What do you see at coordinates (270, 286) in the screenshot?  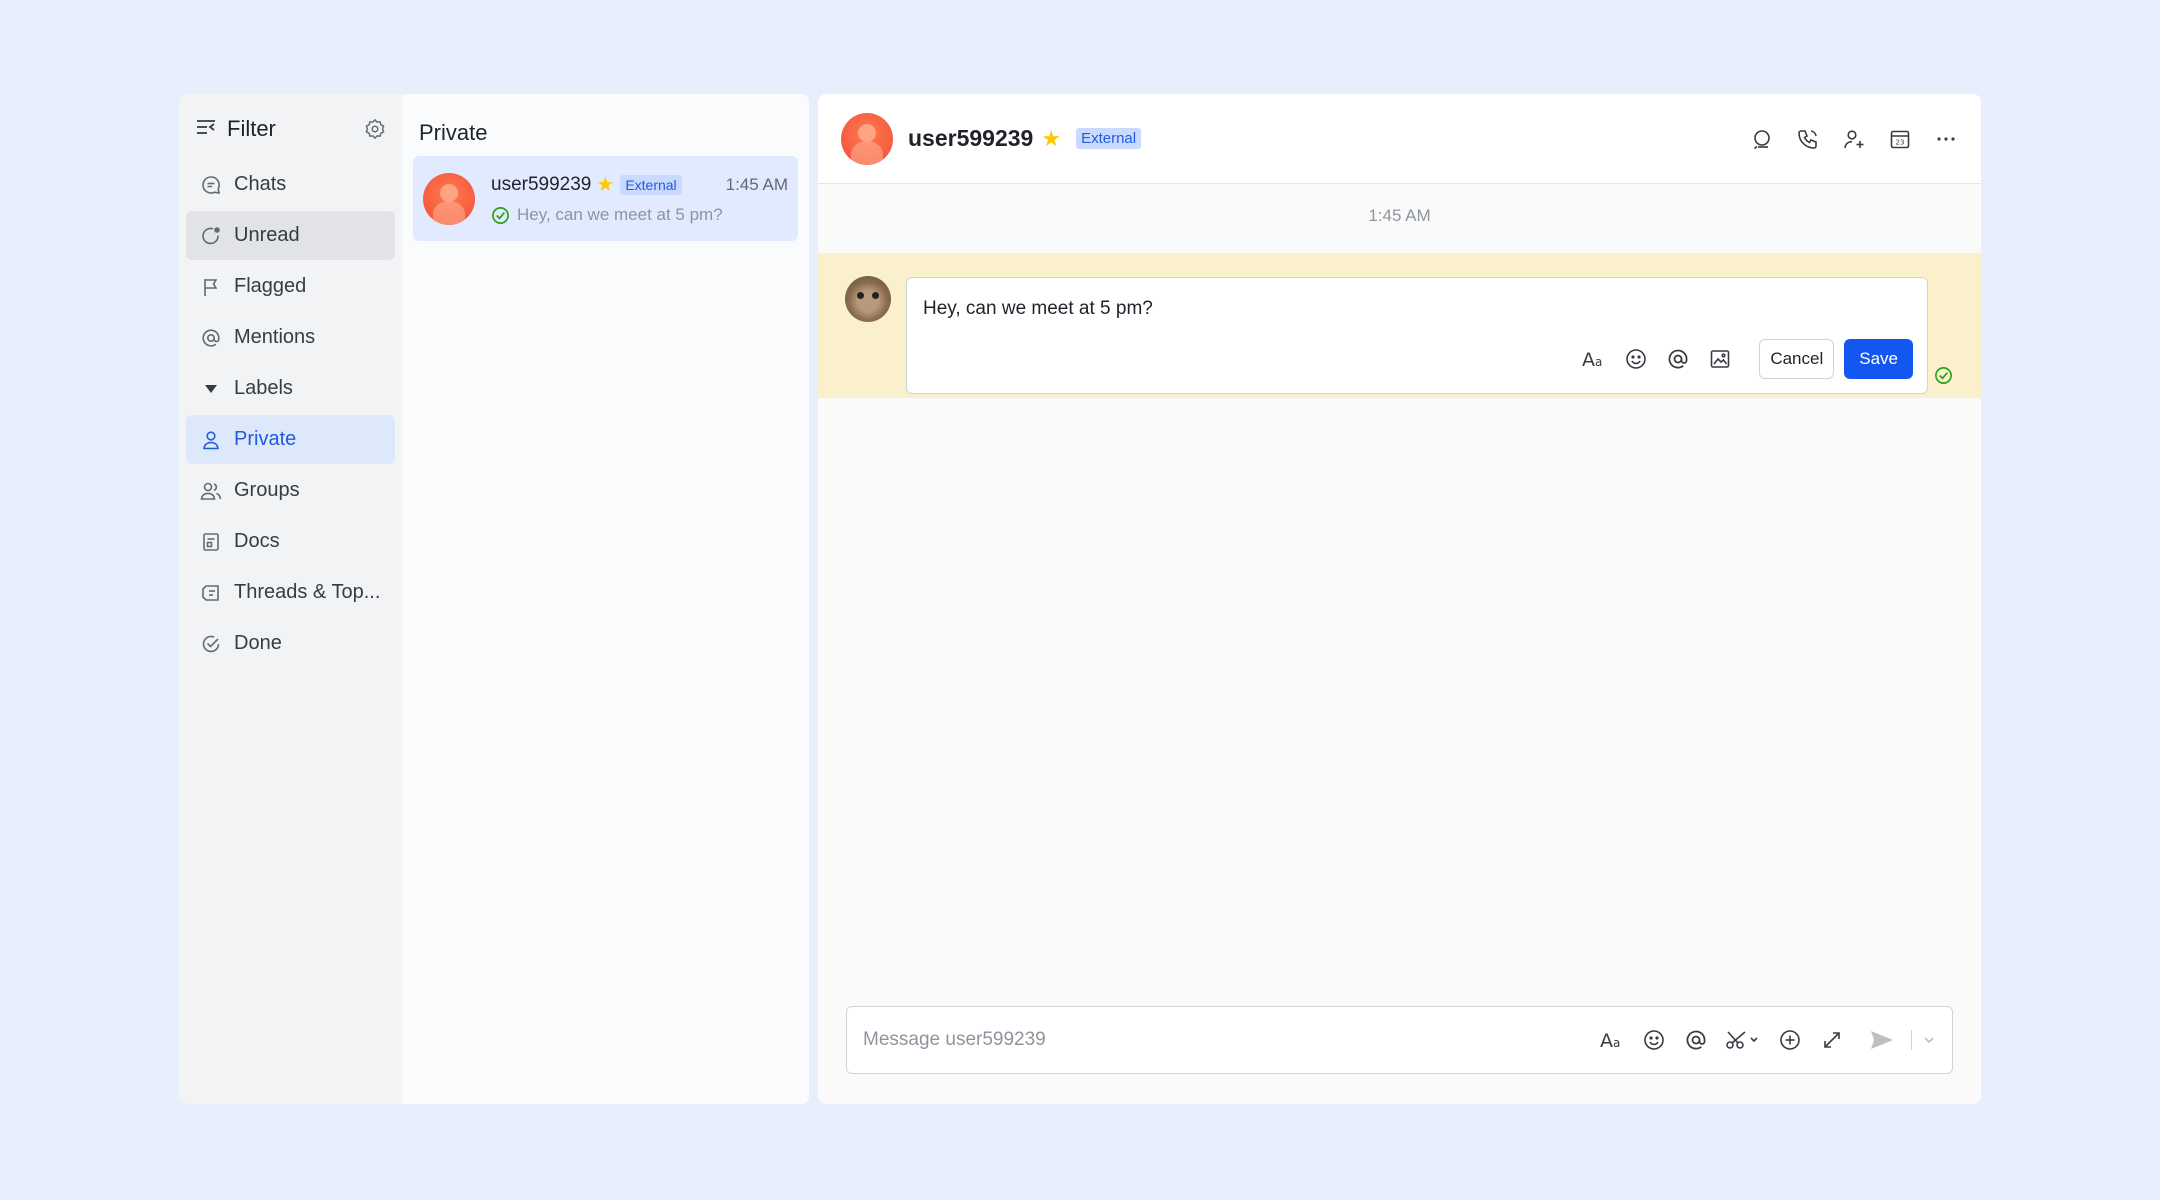 I see `sidebar-item-label: Flagged` at bounding box center [270, 286].